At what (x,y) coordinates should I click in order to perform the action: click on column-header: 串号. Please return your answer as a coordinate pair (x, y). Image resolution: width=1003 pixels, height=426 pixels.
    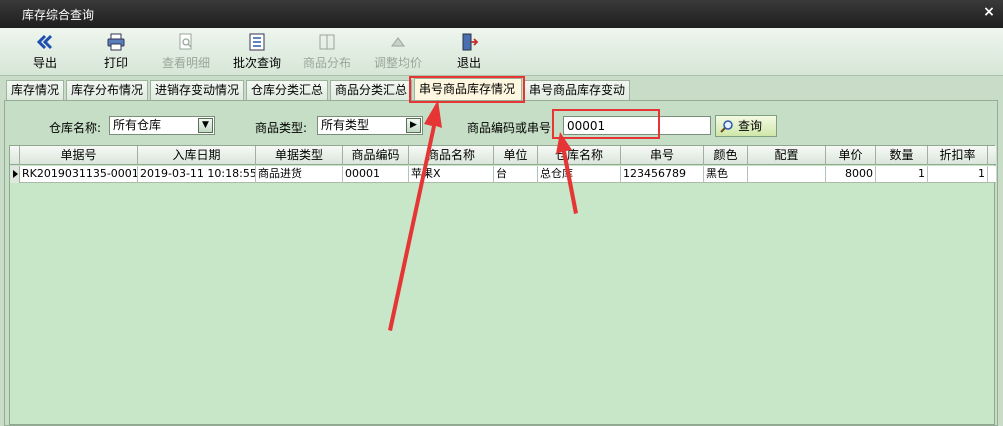
    Looking at the image, I should click on (662, 155).